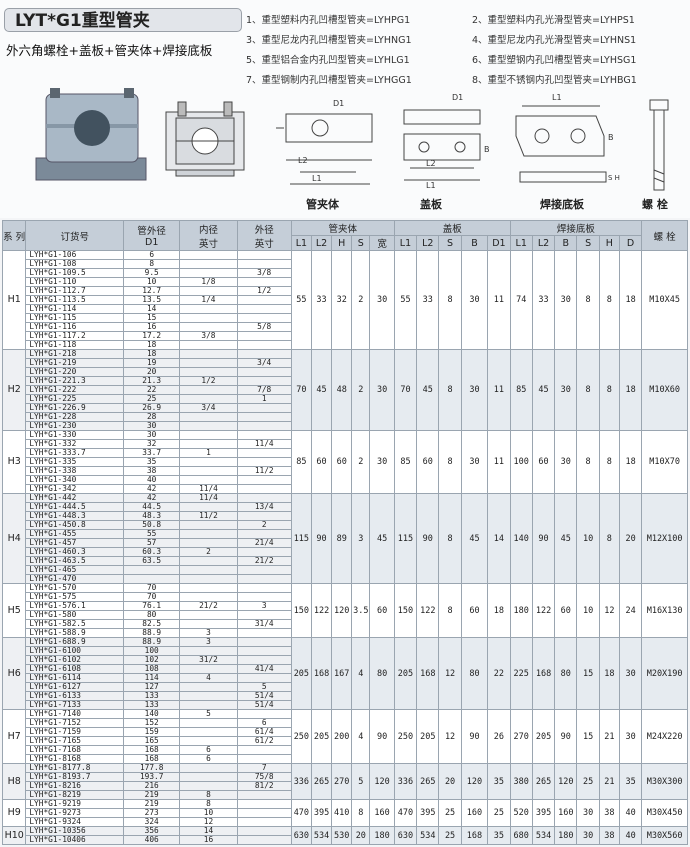 This screenshot has width=690, height=847. I want to click on od-mm: 50.8, so click(152, 525).